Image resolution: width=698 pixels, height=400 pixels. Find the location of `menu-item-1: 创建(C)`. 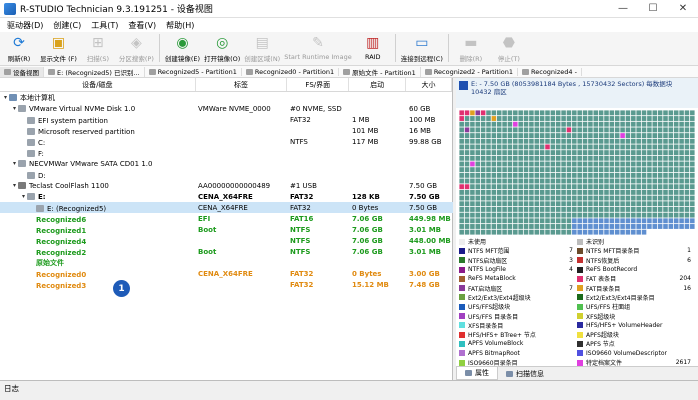

menu-item-1: 创建(C) is located at coordinates (67, 25).